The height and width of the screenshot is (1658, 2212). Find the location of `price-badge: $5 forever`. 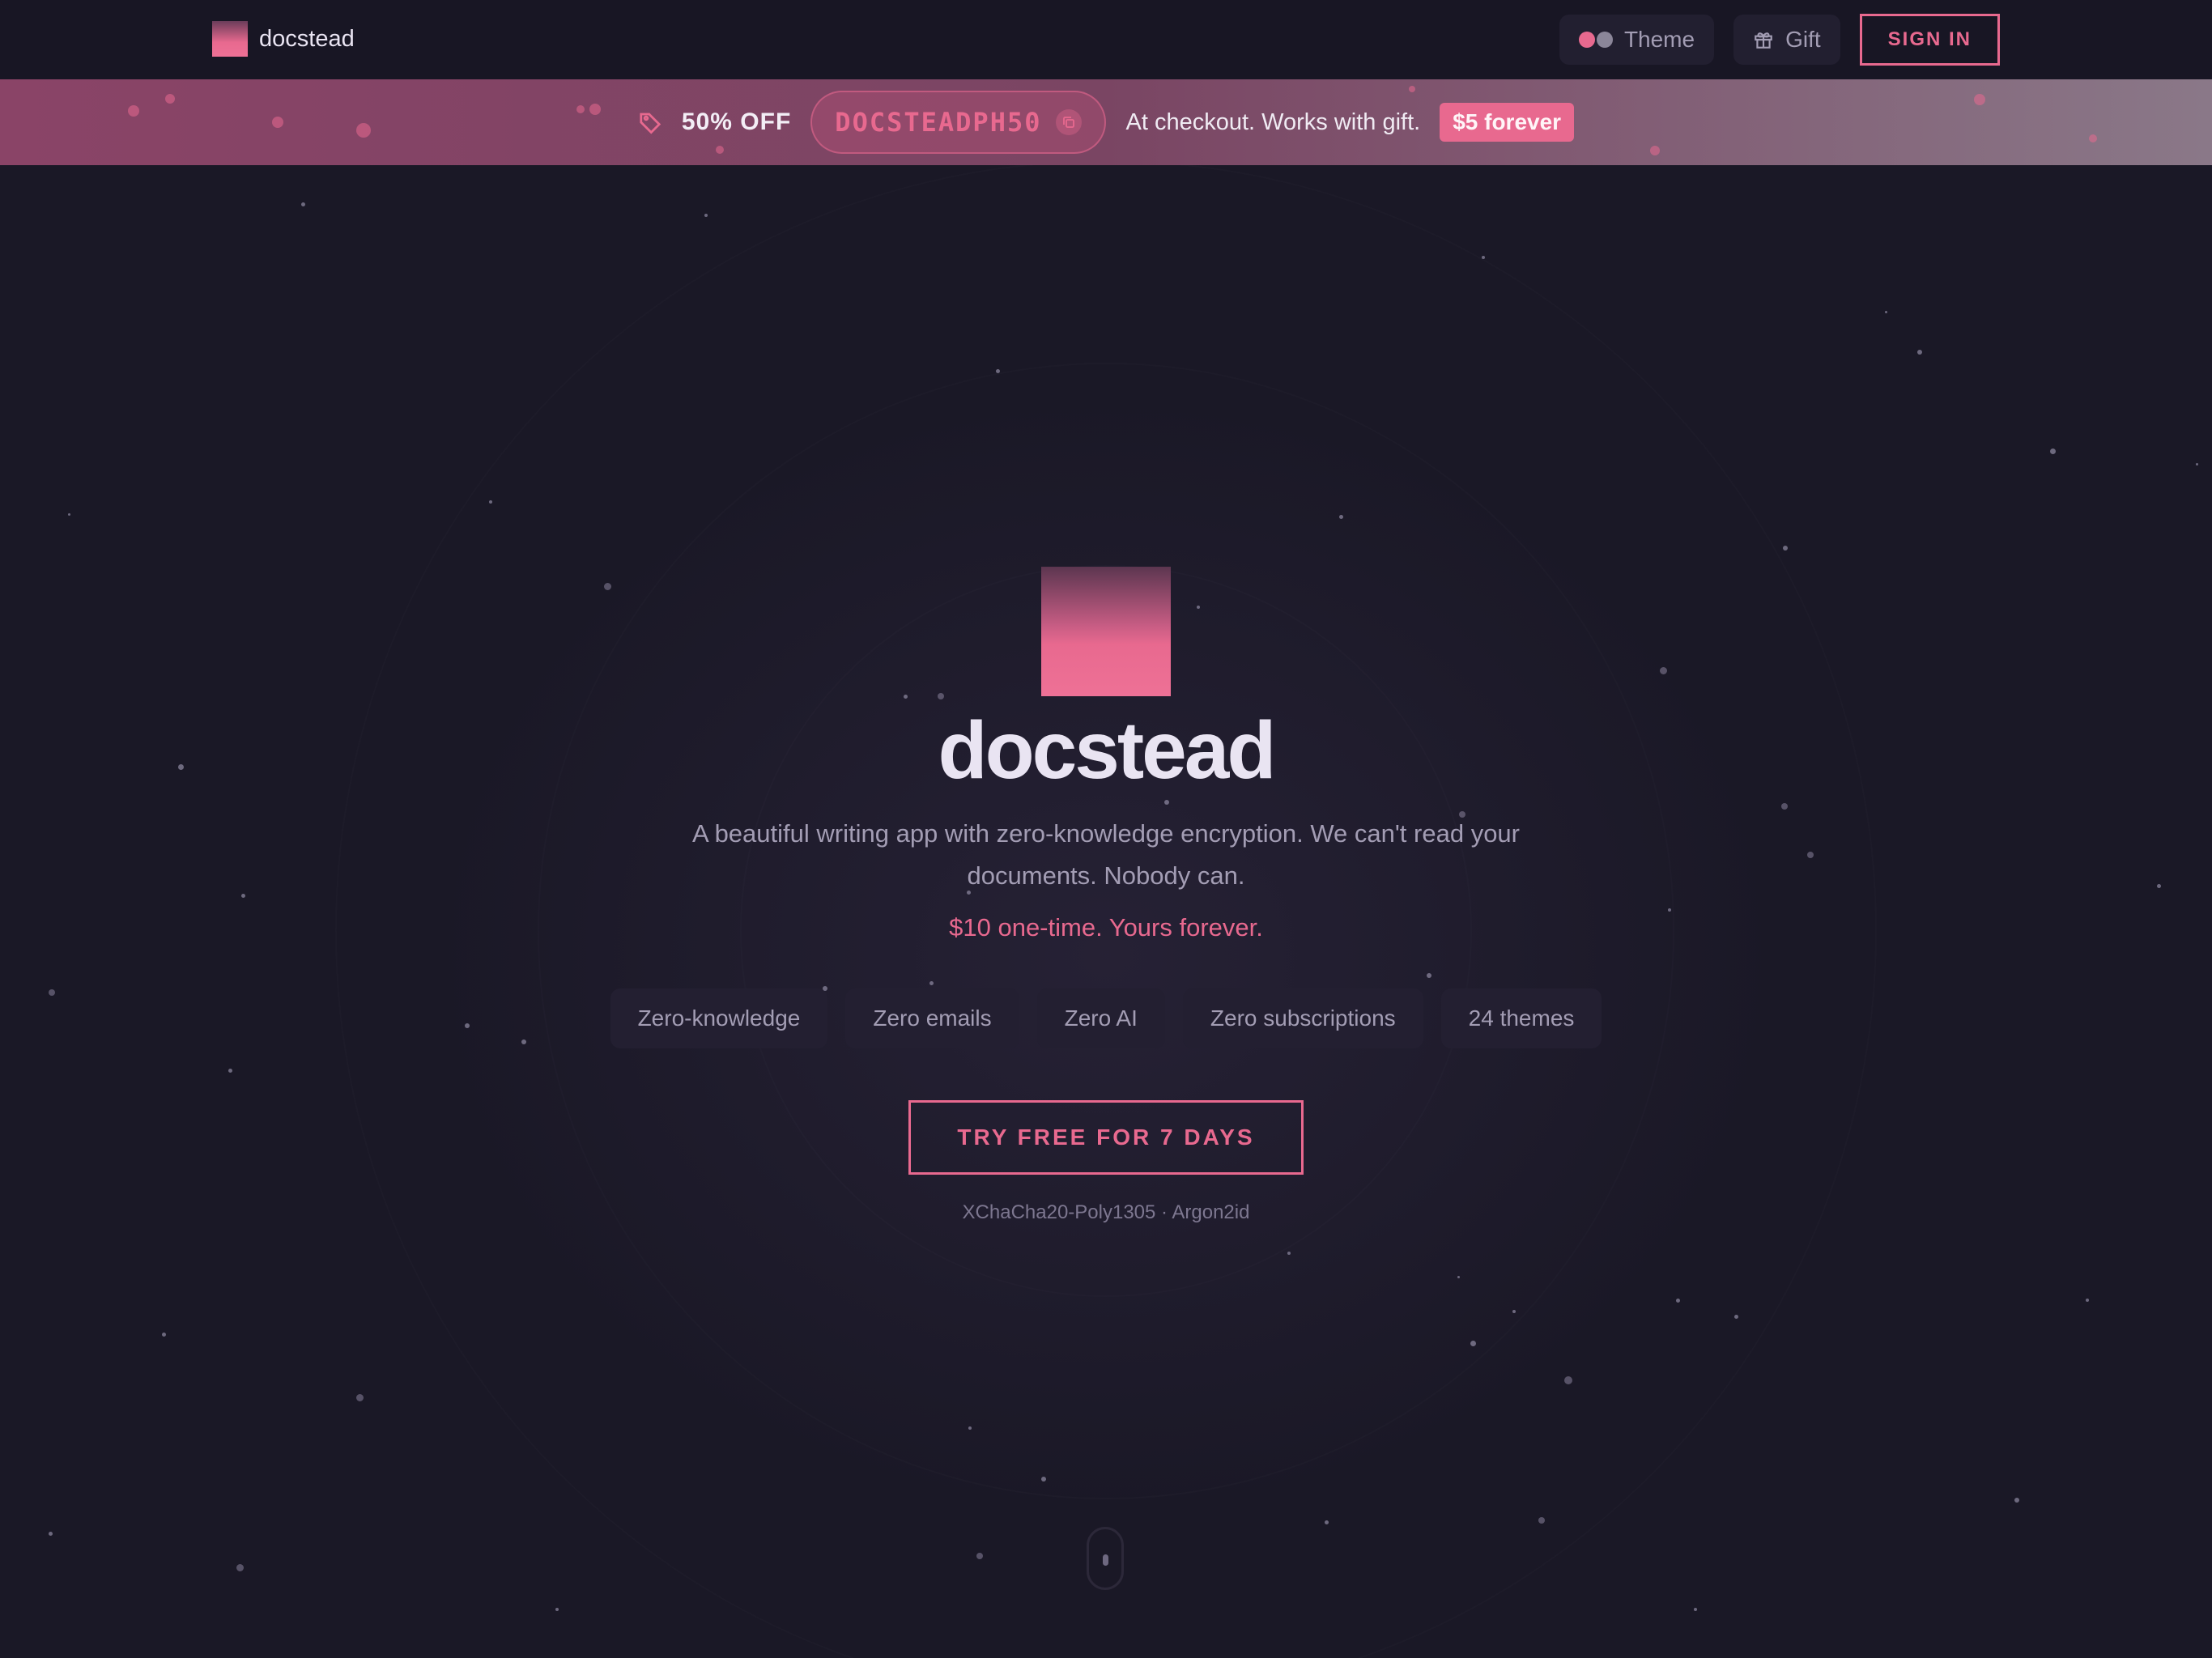

price-badge: $5 forever is located at coordinates (1507, 122).